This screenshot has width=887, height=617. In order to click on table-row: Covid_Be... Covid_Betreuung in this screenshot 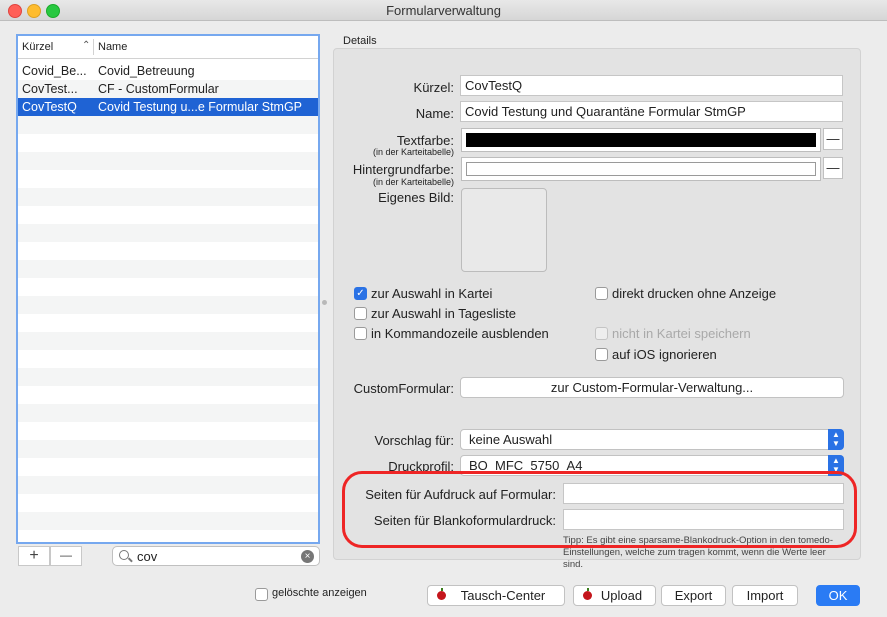, I will do `click(168, 71)`.